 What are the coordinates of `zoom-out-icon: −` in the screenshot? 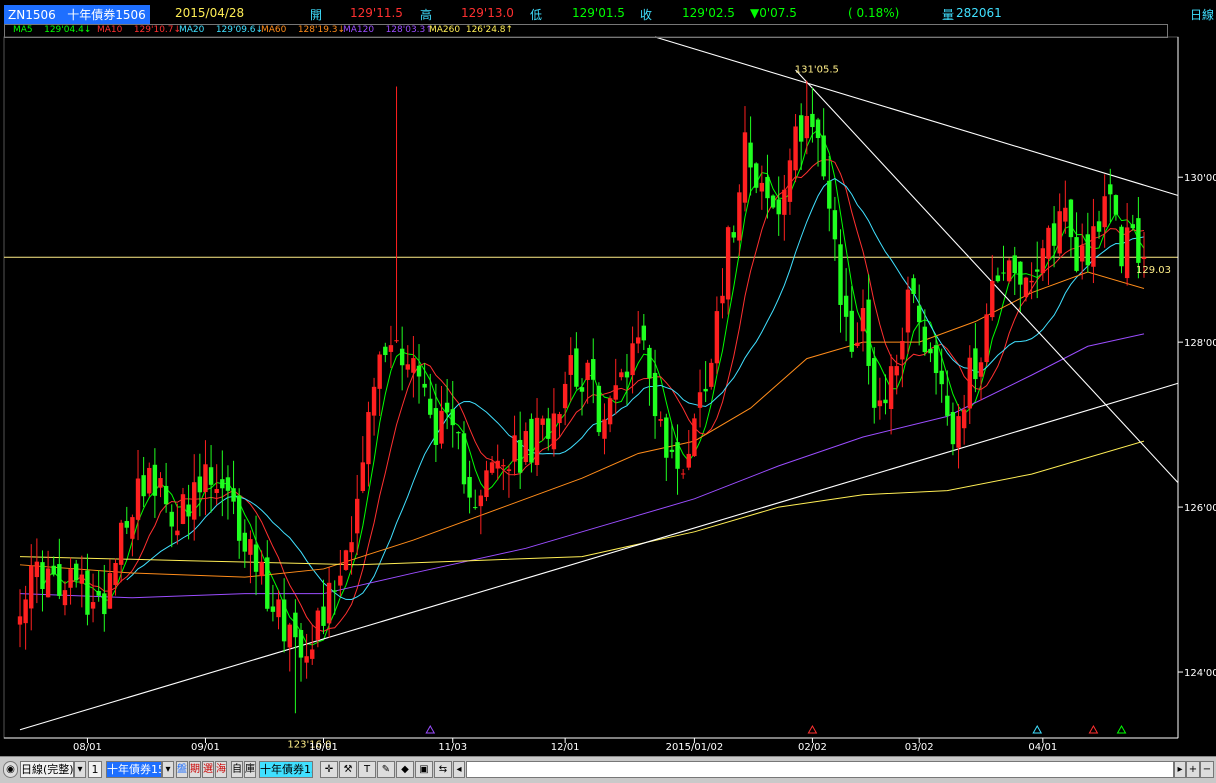 It's located at (1207, 769).